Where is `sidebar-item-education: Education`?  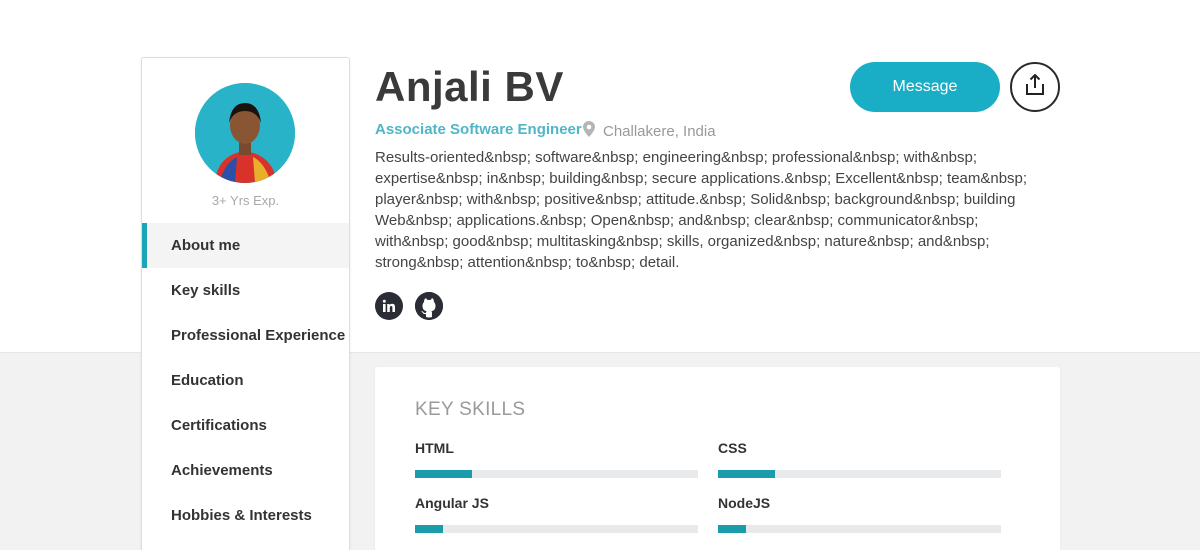 sidebar-item-education: Education is located at coordinates (245, 380).